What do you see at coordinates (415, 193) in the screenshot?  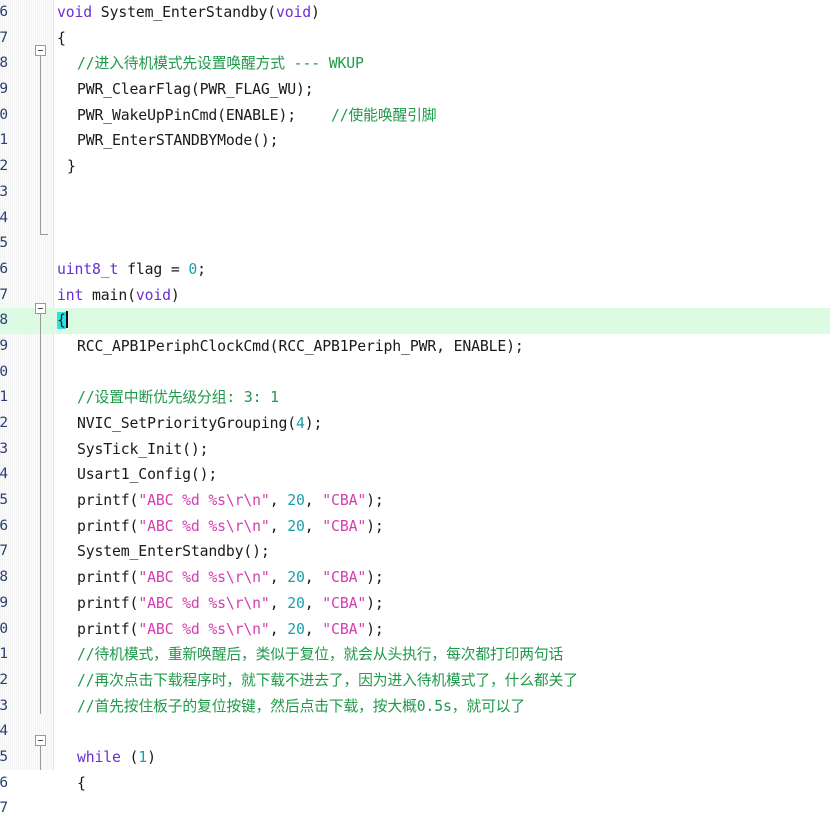 I see `code-line-23: 23` at bounding box center [415, 193].